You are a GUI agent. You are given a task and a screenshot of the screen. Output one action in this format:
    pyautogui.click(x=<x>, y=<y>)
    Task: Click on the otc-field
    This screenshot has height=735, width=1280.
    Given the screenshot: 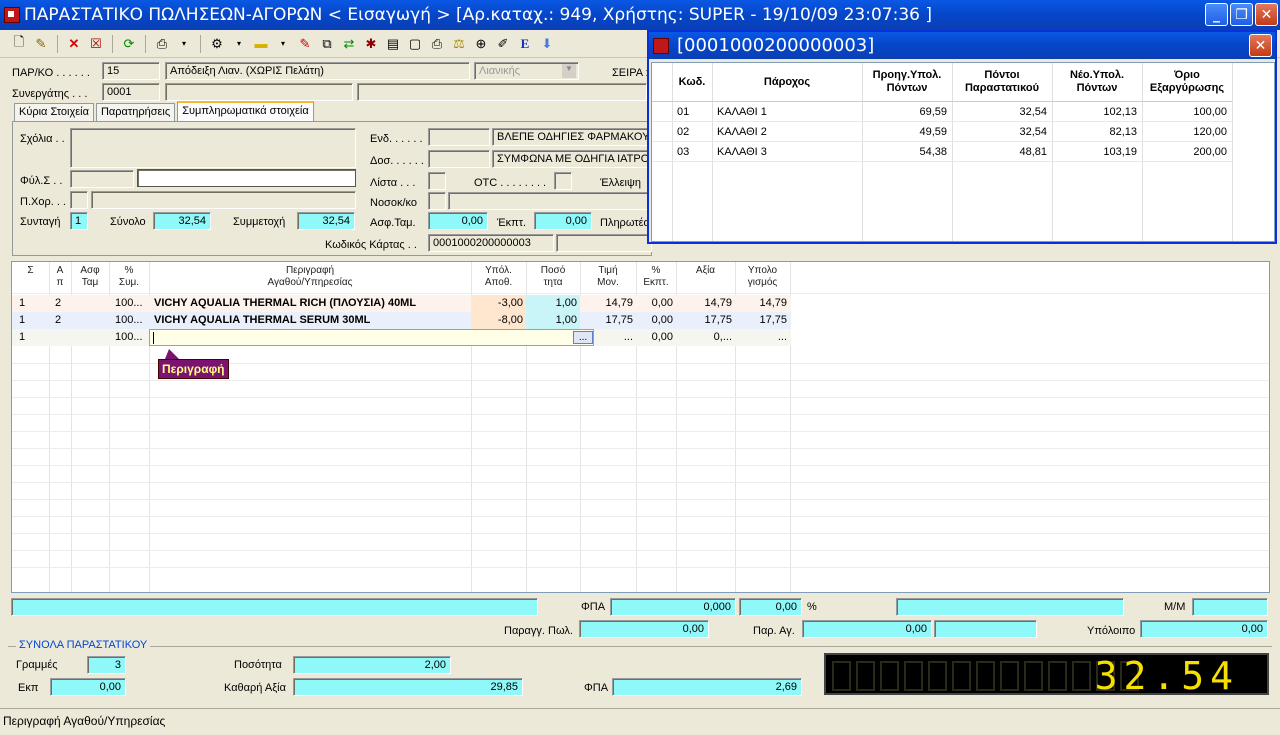 What is the action you would take?
    pyautogui.click(x=563, y=181)
    